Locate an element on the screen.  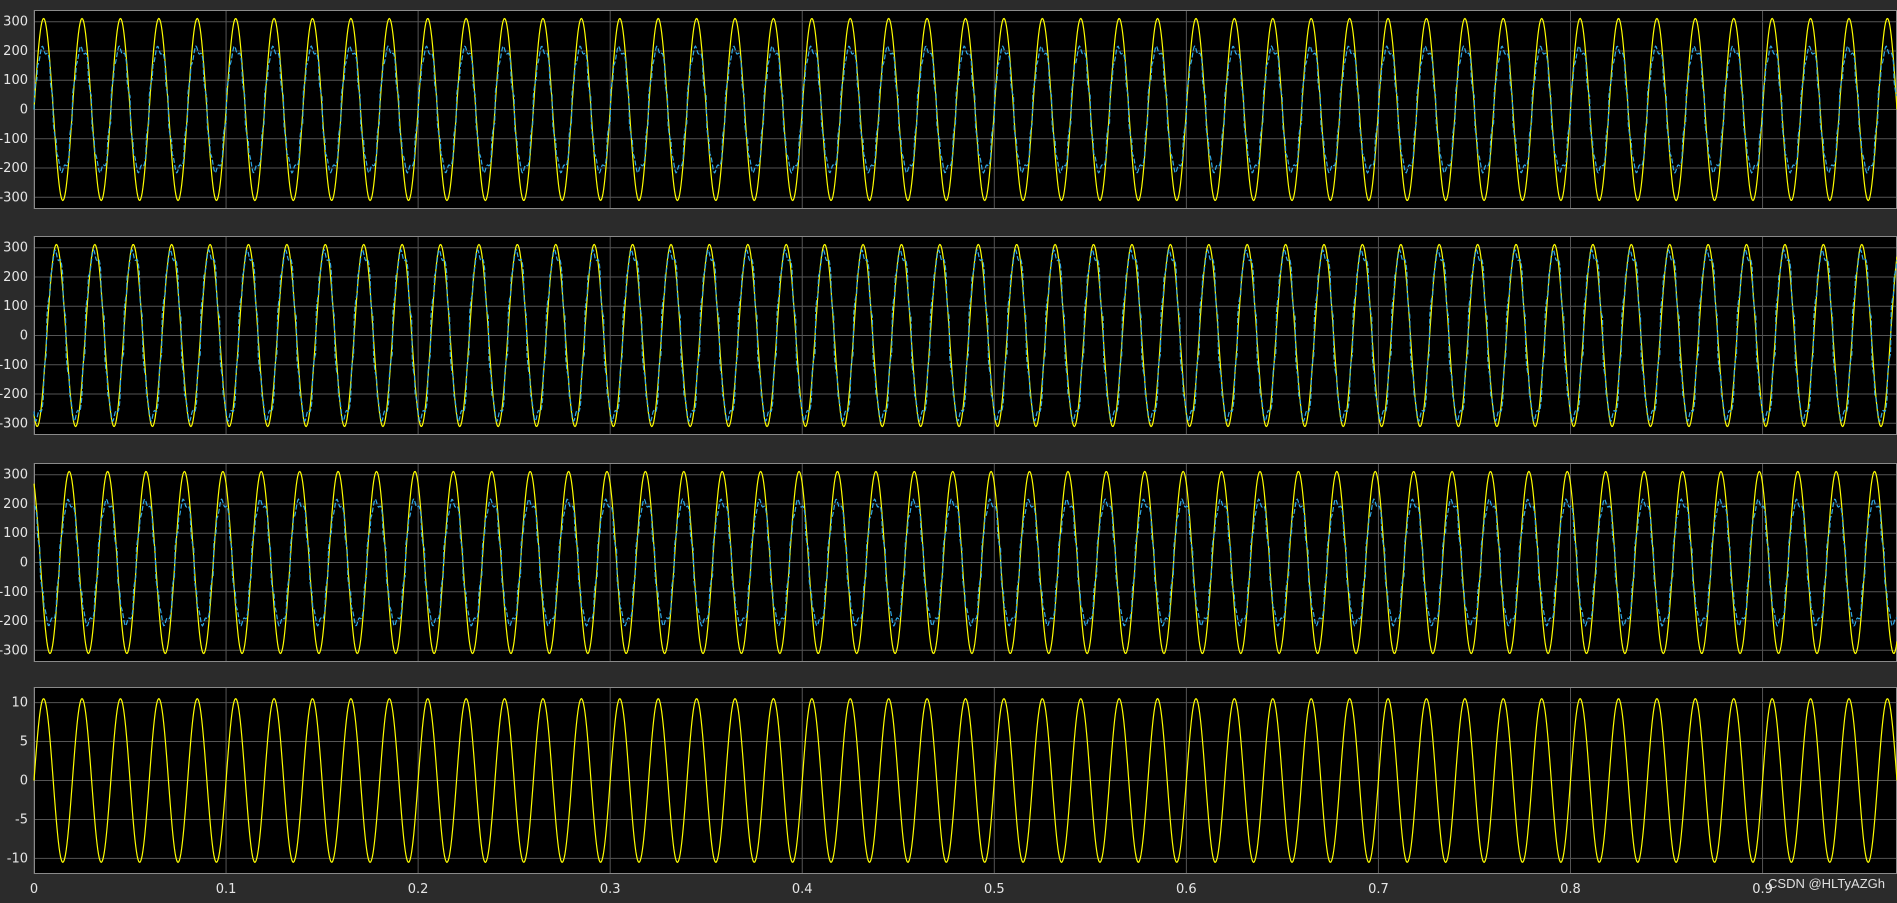
x-tick-label: 0.5 is located at coordinates (994, 889).